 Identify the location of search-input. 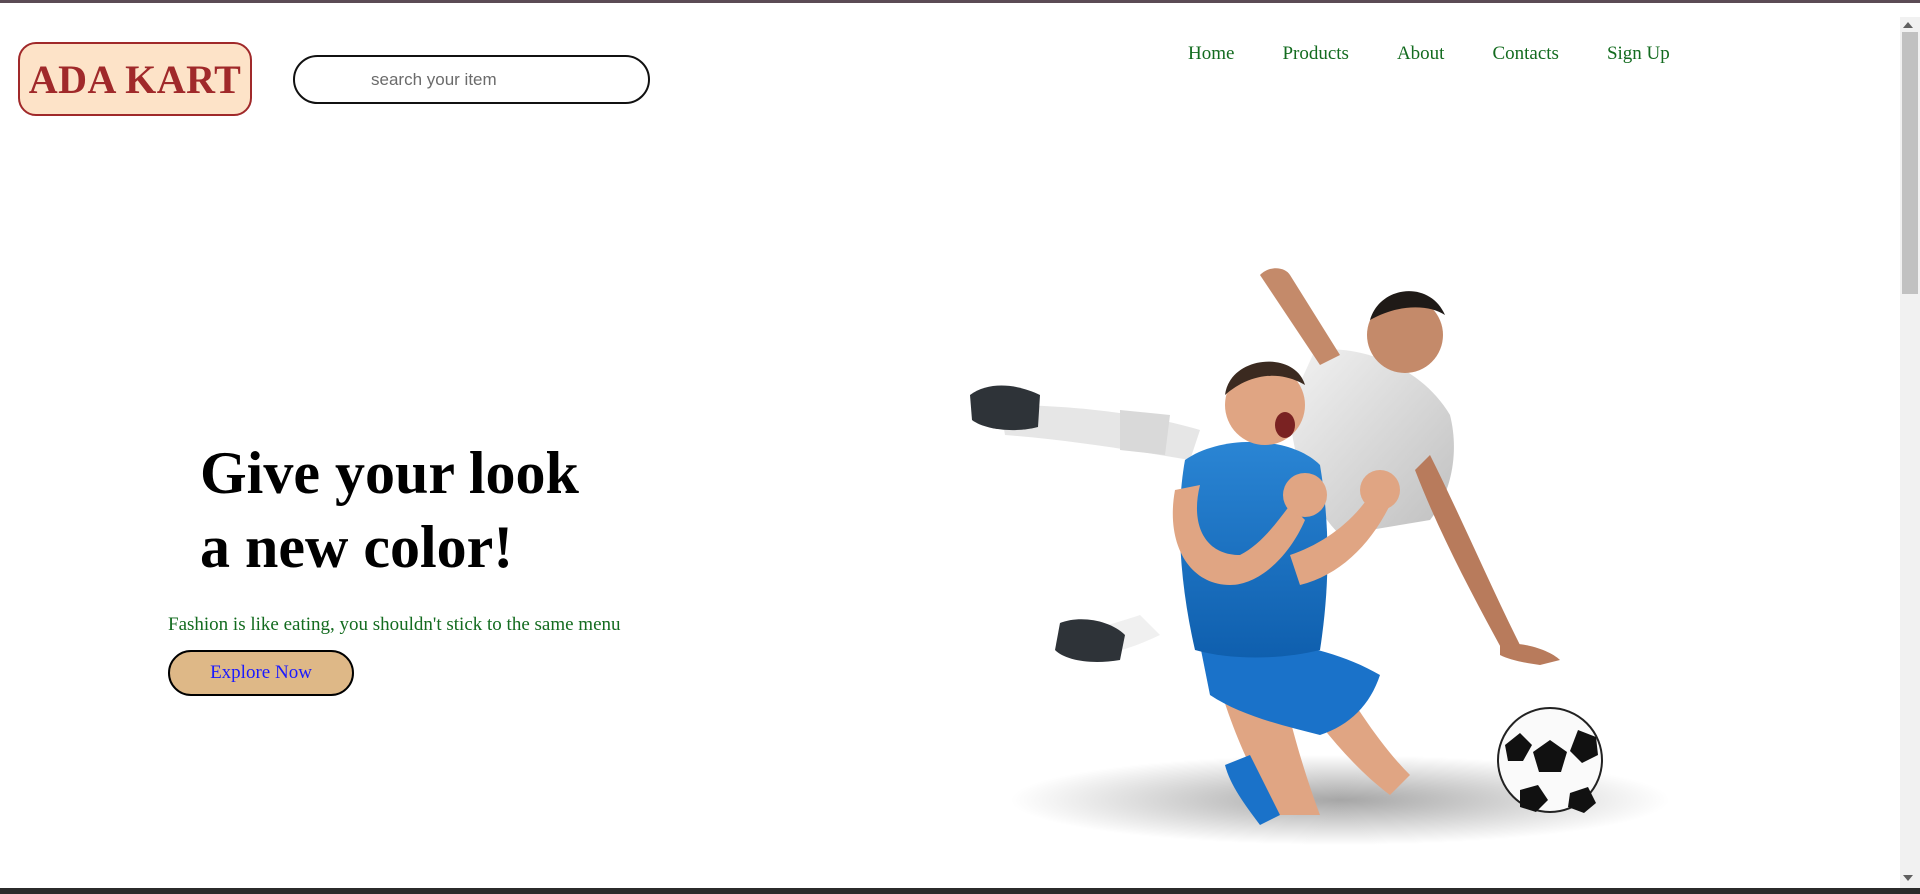
(508, 79).